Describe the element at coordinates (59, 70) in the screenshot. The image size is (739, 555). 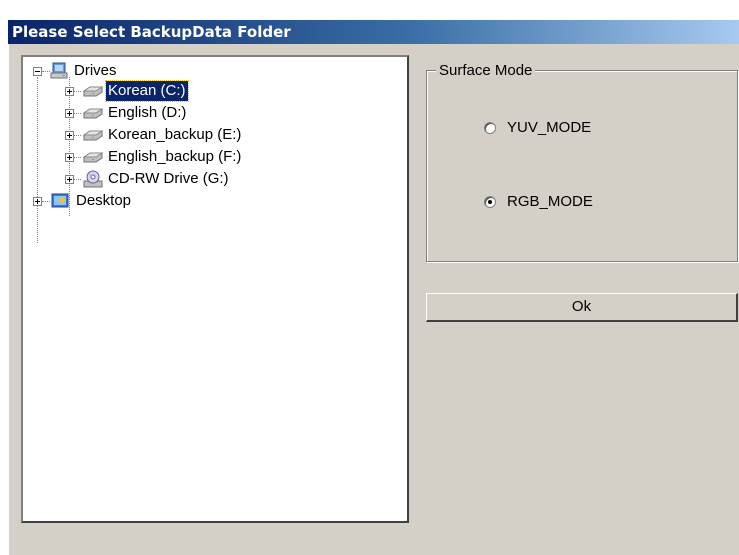
I see `drives-icon` at that location.